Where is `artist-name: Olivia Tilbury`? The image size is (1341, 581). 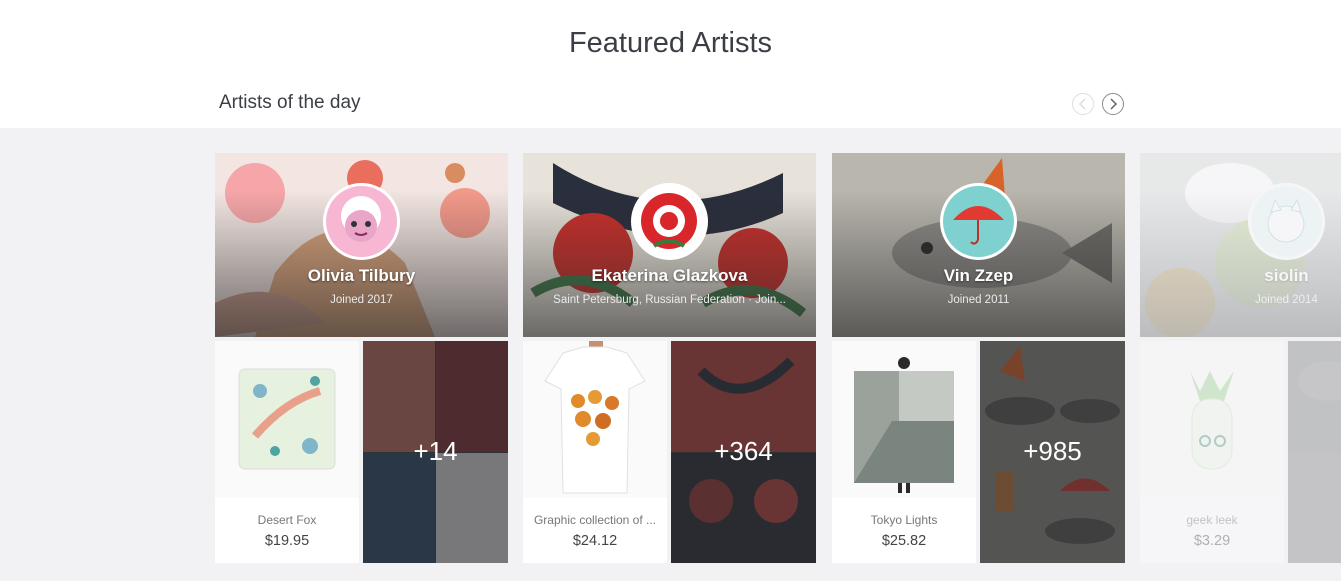
artist-name: Olivia Tilbury is located at coordinates (361, 276).